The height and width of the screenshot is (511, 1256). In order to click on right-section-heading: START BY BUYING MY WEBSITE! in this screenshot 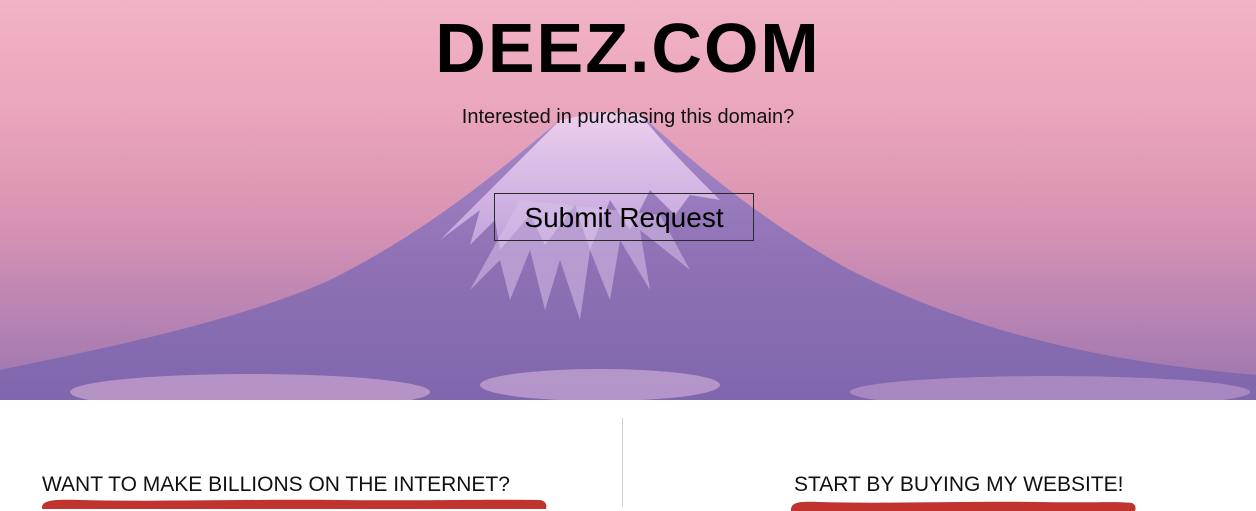, I will do `click(959, 484)`.